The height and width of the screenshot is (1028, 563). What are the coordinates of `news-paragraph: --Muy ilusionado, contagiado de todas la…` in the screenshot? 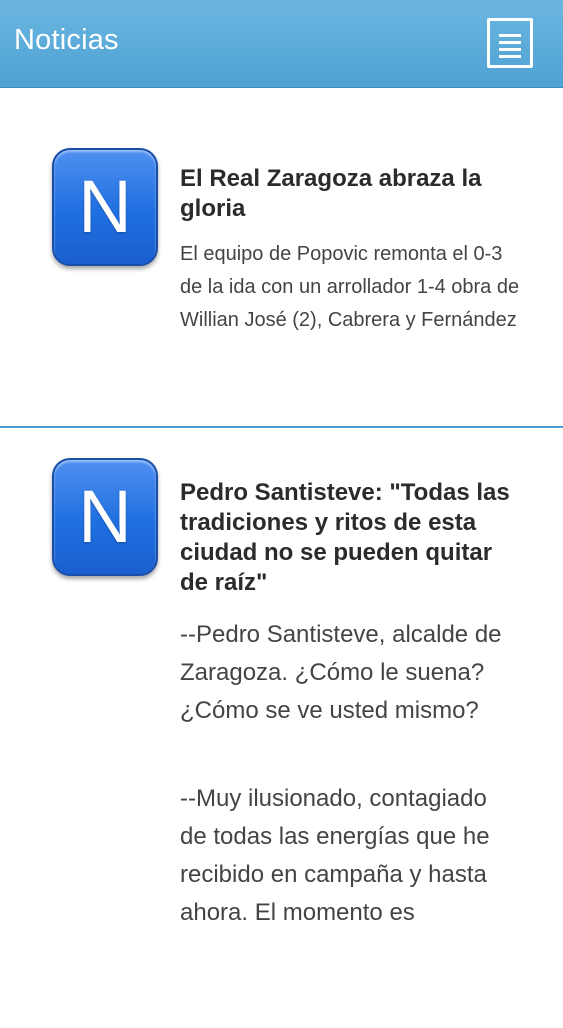 It's located at (335, 855).